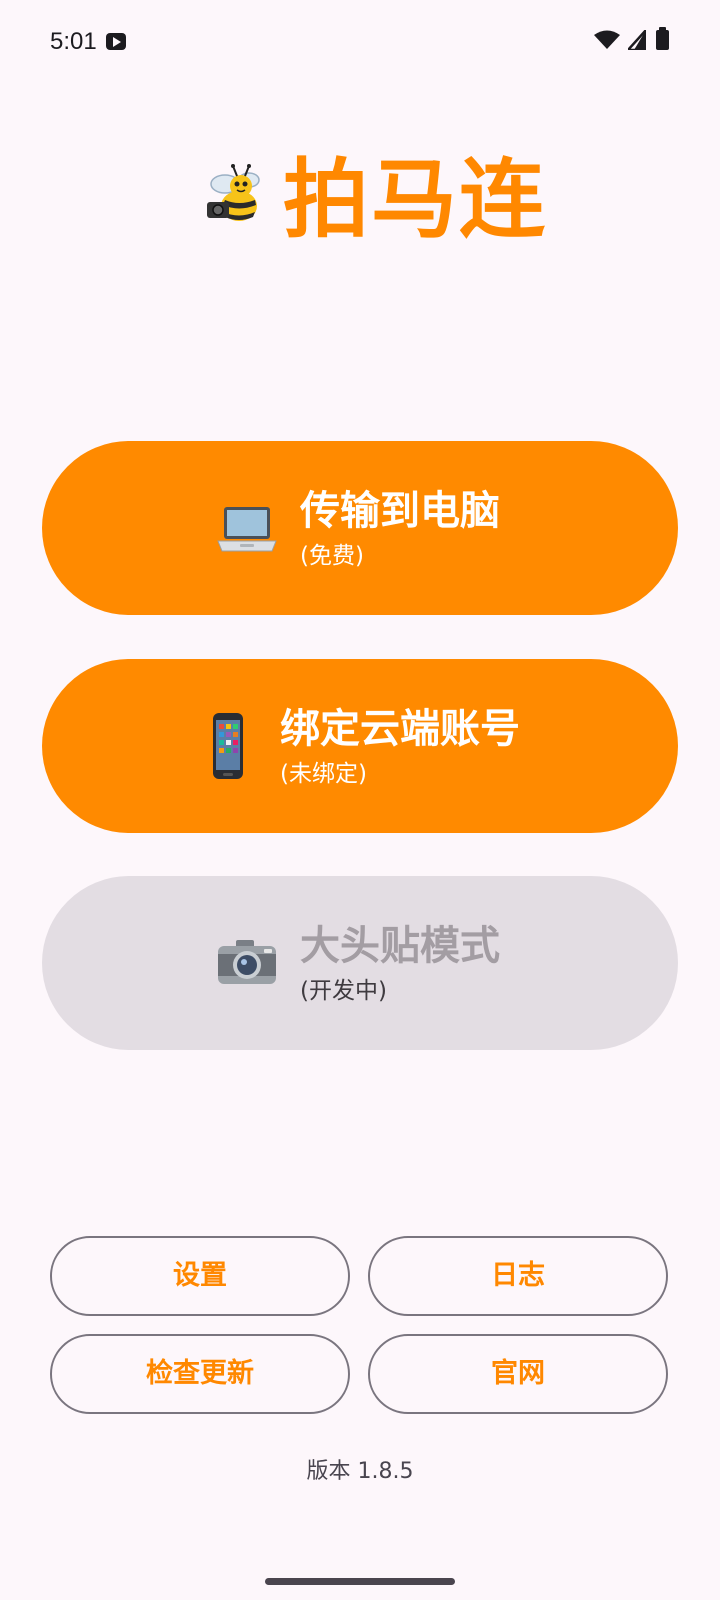 This screenshot has height=1600, width=720. Describe the element at coordinates (637, 40) in the screenshot. I see `signal-icon` at that location.